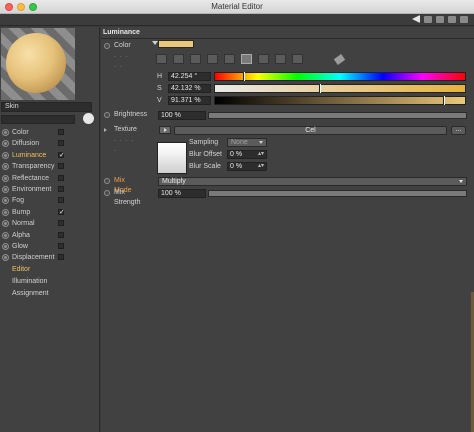  I want to click on material-preview, so click(38, 64).